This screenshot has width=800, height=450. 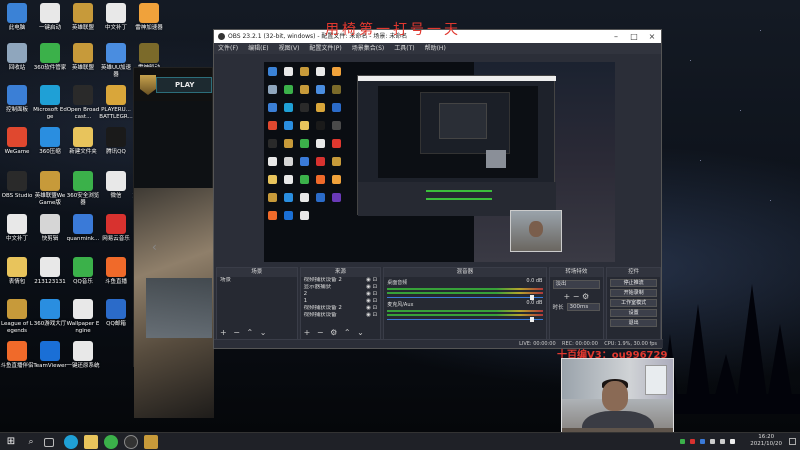 I want to click on close-icon: ×, so click(x=652, y=36).